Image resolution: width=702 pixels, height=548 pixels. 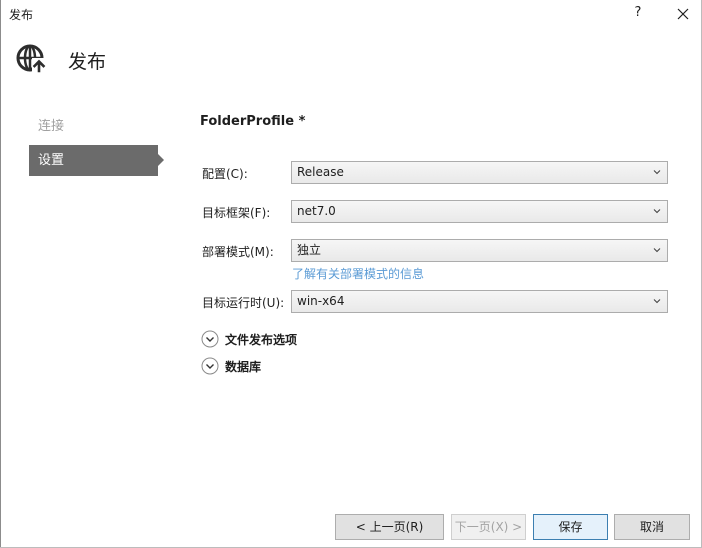 I want to click on window-title: 发布, so click(x=21, y=15).